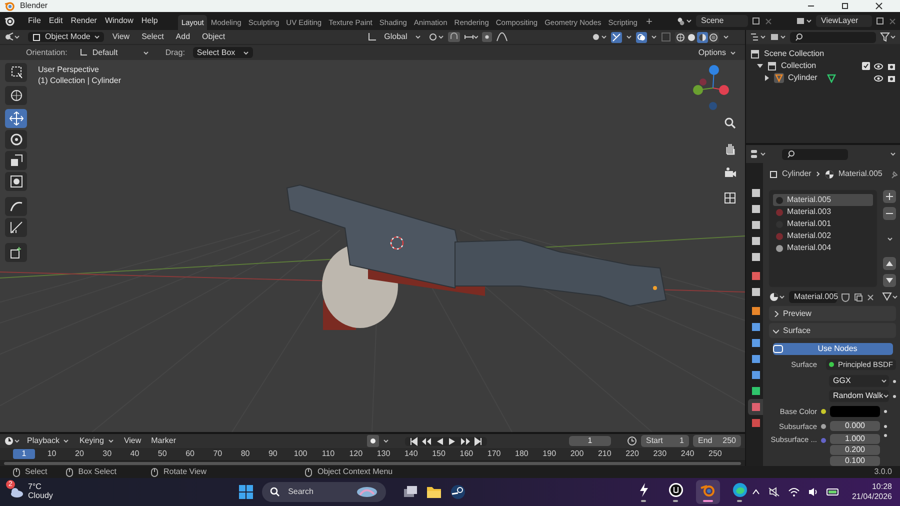  Describe the element at coordinates (83, 21) in the screenshot. I see `menu-item: Render` at that location.